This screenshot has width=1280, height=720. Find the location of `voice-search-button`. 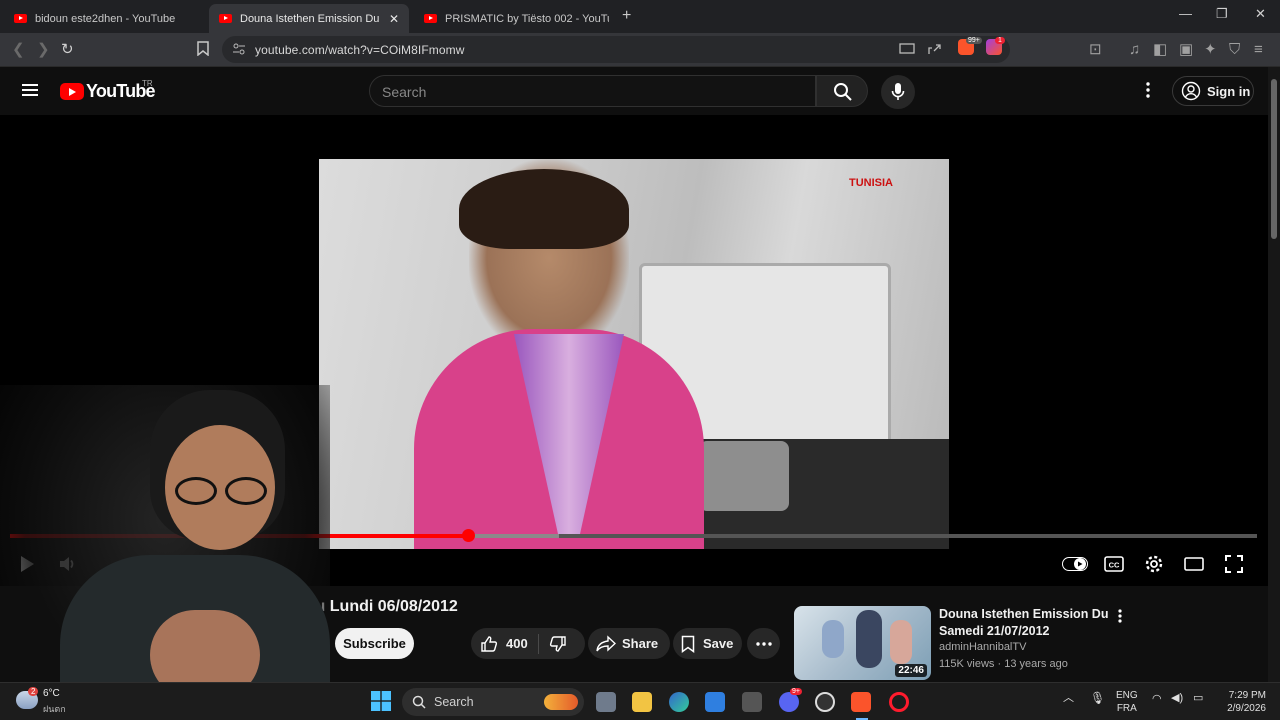

voice-search-button is located at coordinates (898, 92).